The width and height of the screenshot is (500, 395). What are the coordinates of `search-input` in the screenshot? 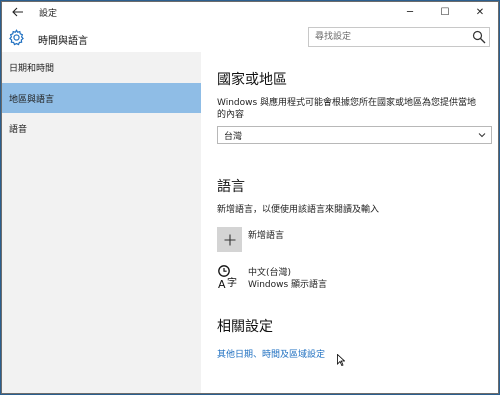 It's located at (390, 37).